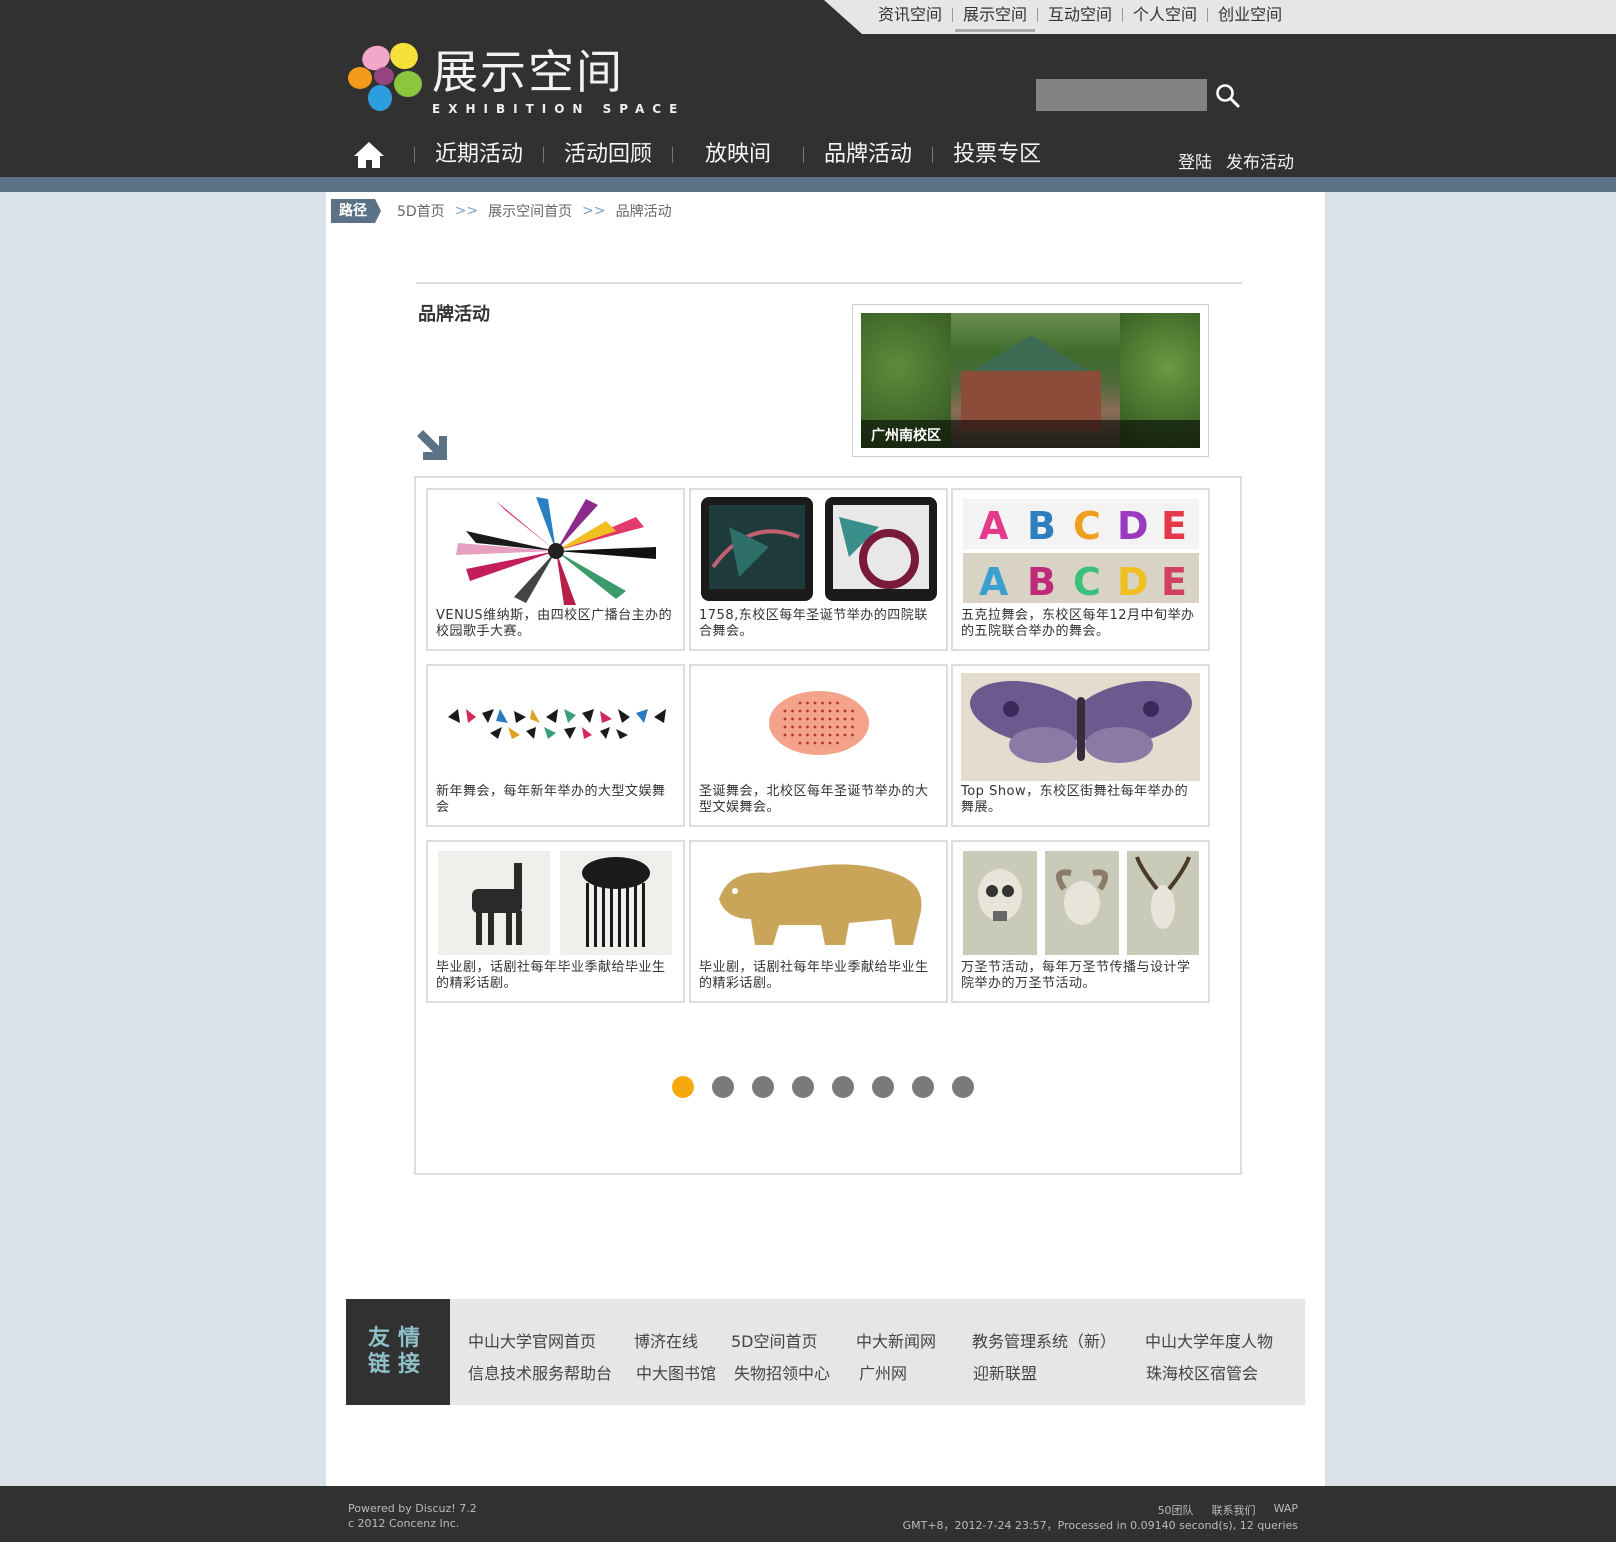  I want to click on link-person-of-year: 中山大学年度人物, so click(1209, 1340).